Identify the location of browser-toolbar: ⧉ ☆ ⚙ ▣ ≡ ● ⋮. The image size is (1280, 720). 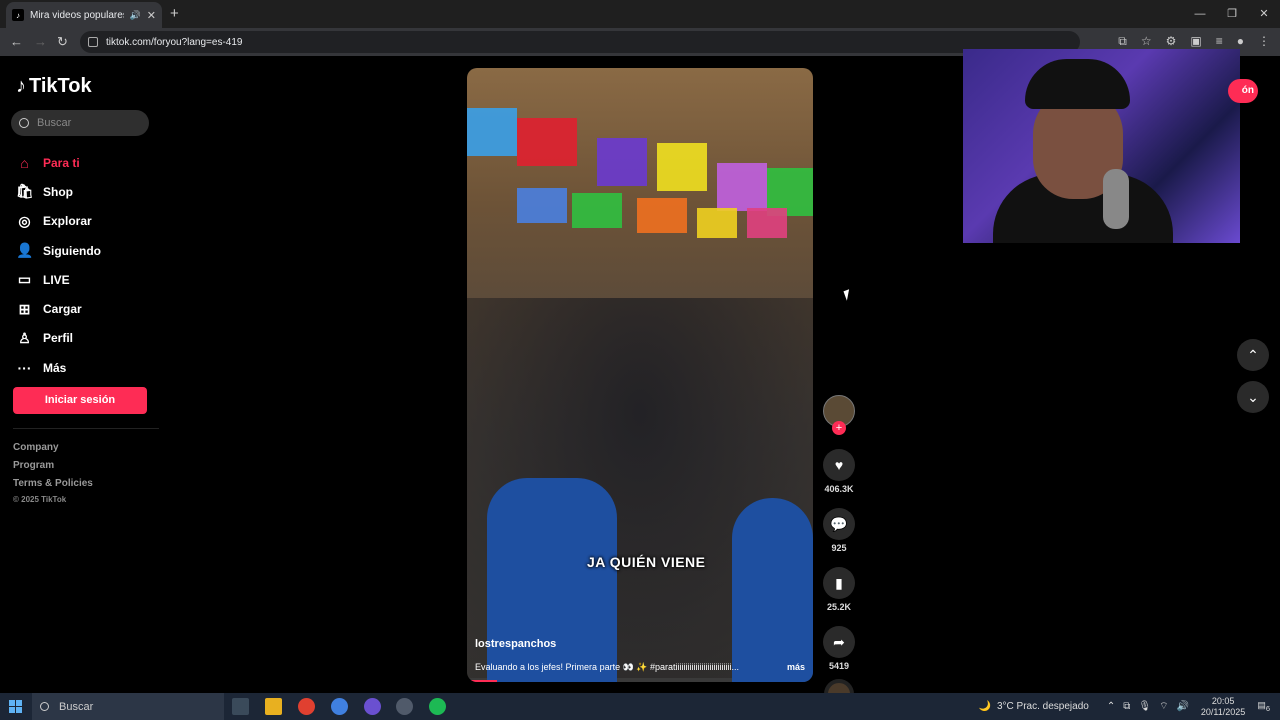
(1194, 41).